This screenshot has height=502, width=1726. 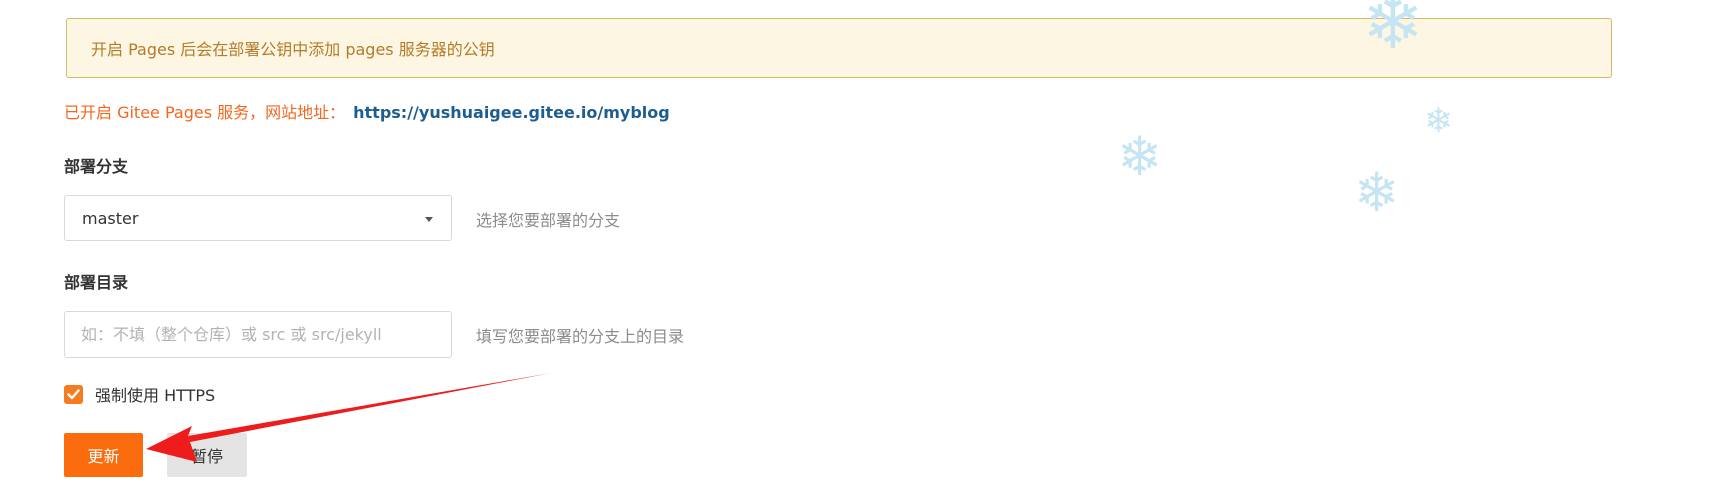 What do you see at coordinates (96, 282) in the screenshot?
I see `directory-label: 部署目录` at bounding box center [96, 282].